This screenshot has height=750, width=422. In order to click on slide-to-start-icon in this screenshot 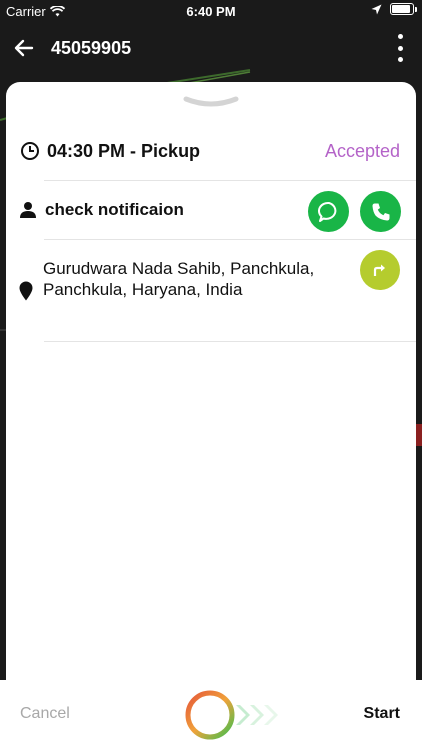, I will do `click(231, 715)`.